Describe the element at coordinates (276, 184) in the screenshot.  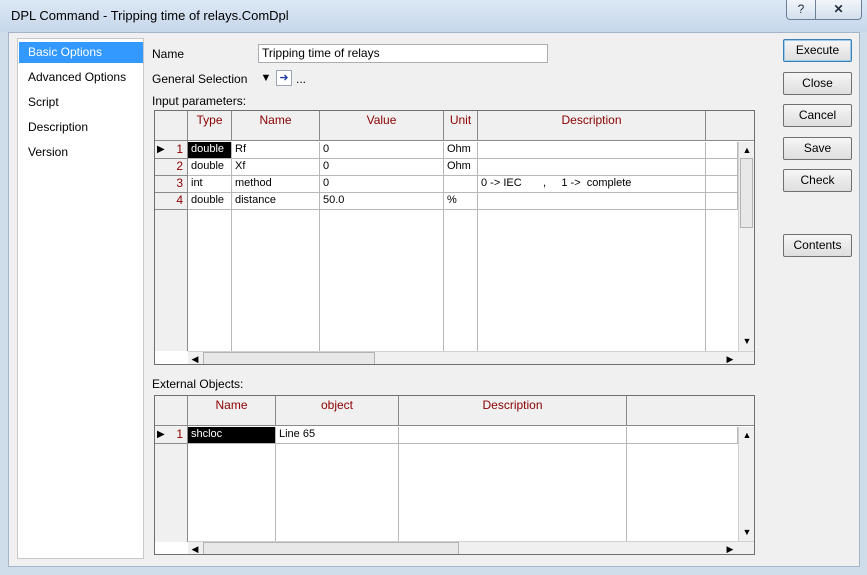
I see `cell-name: method` at that location.